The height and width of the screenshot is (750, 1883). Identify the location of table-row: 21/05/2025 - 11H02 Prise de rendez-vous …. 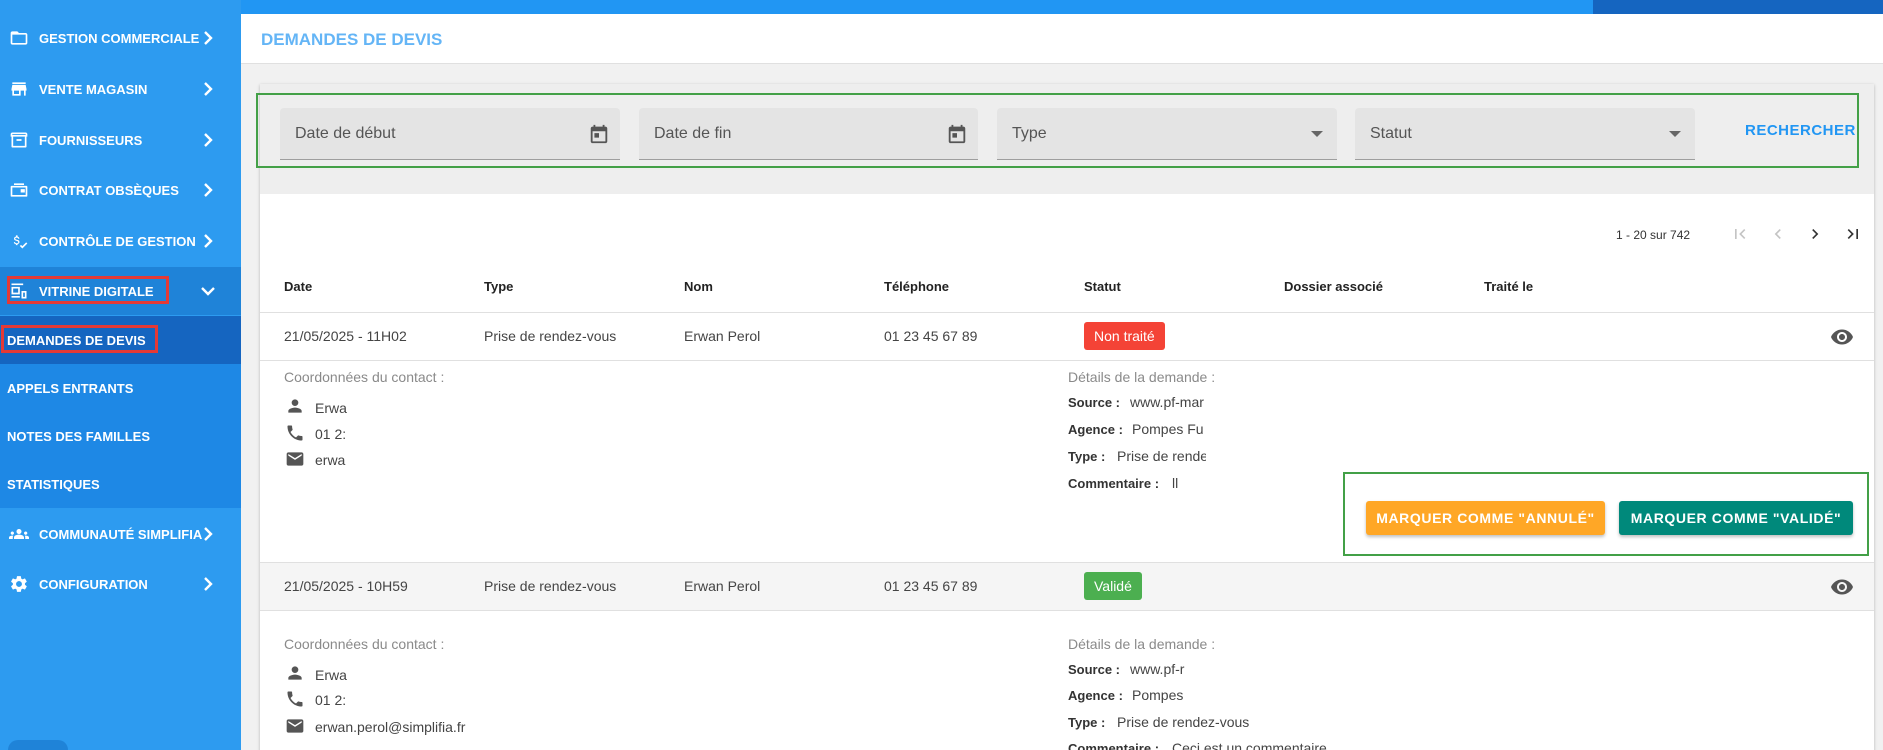
(1067, 336).